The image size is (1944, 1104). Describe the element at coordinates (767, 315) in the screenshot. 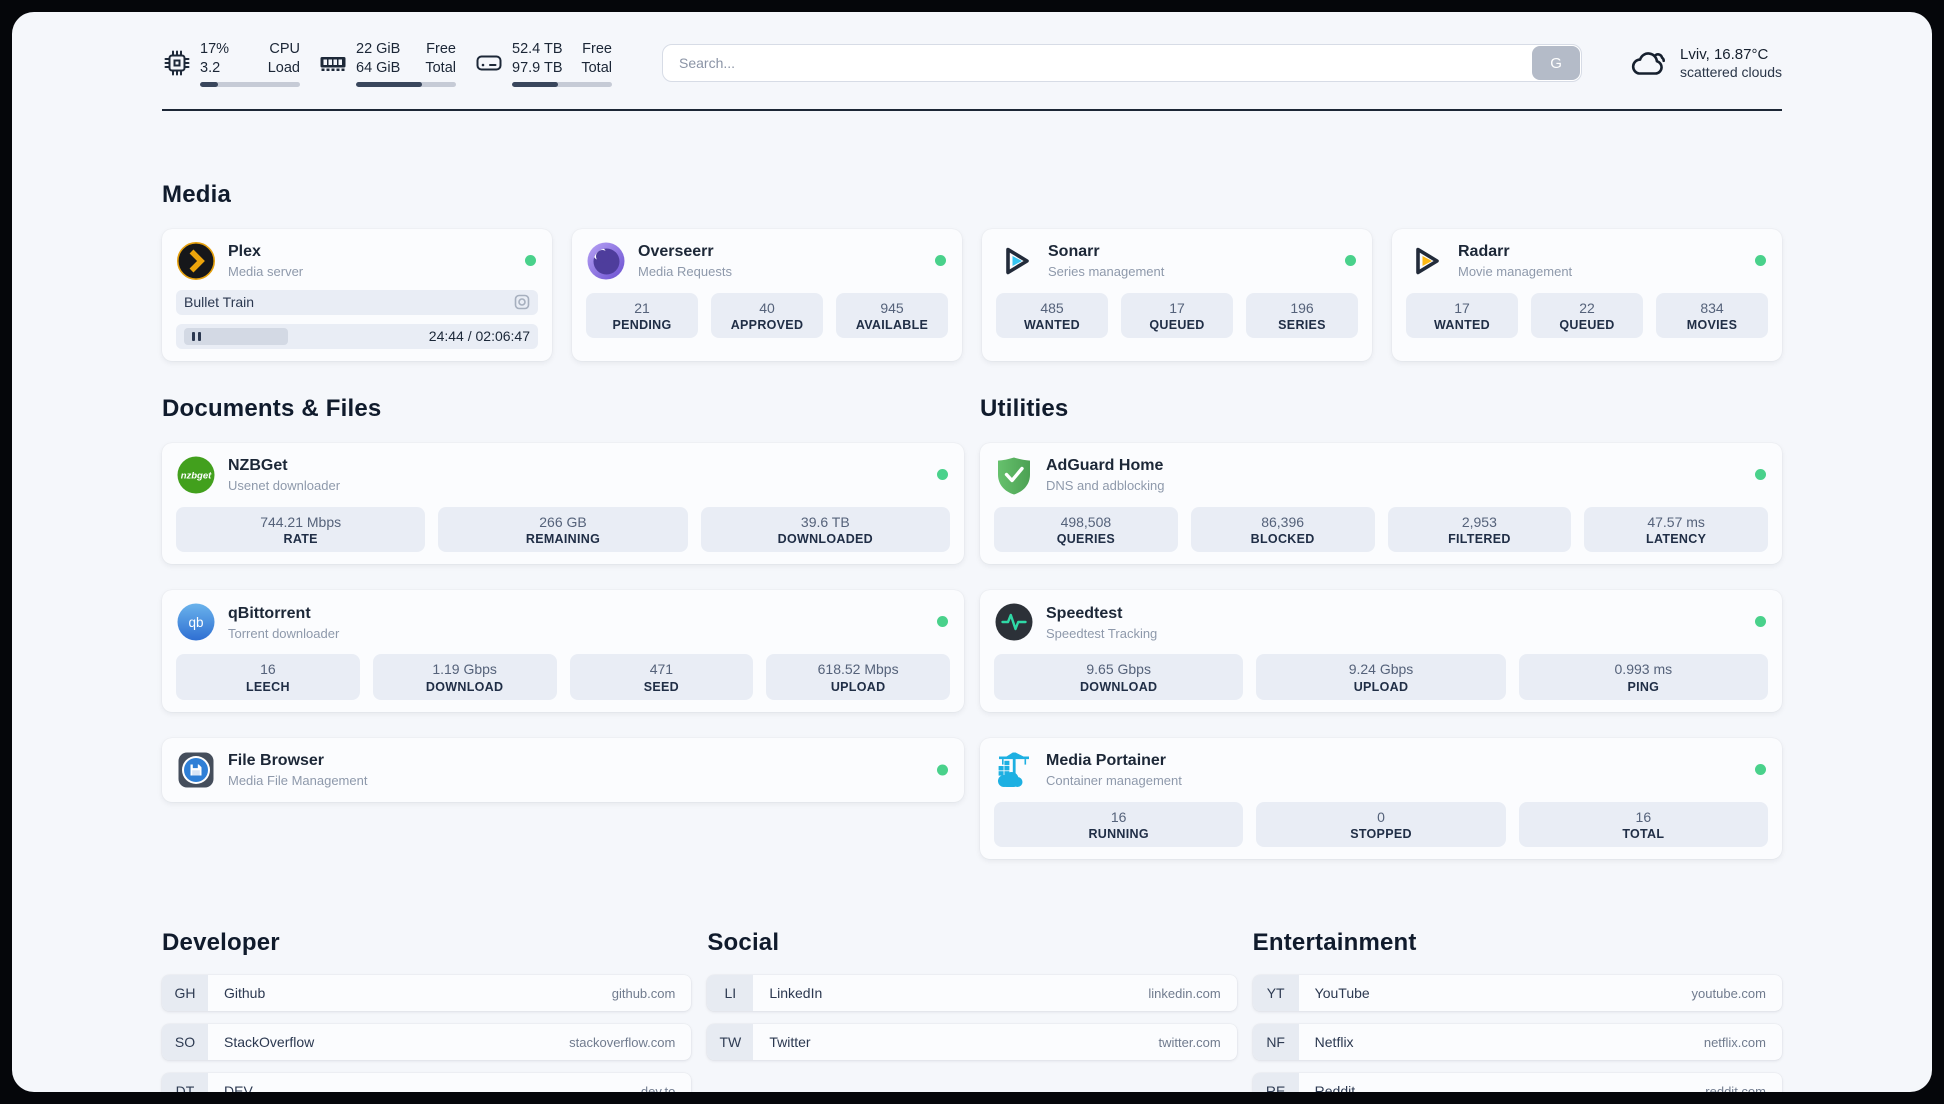

I see `stat-approved: 40 APPROVED` at that location.